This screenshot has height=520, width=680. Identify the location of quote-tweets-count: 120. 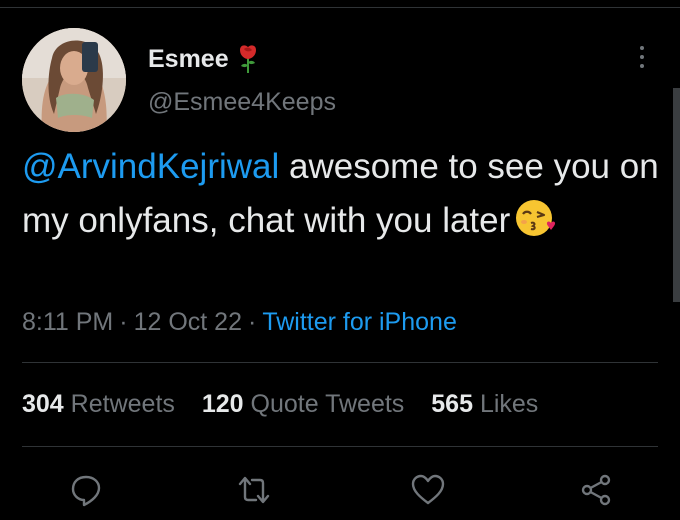
(222, 404).